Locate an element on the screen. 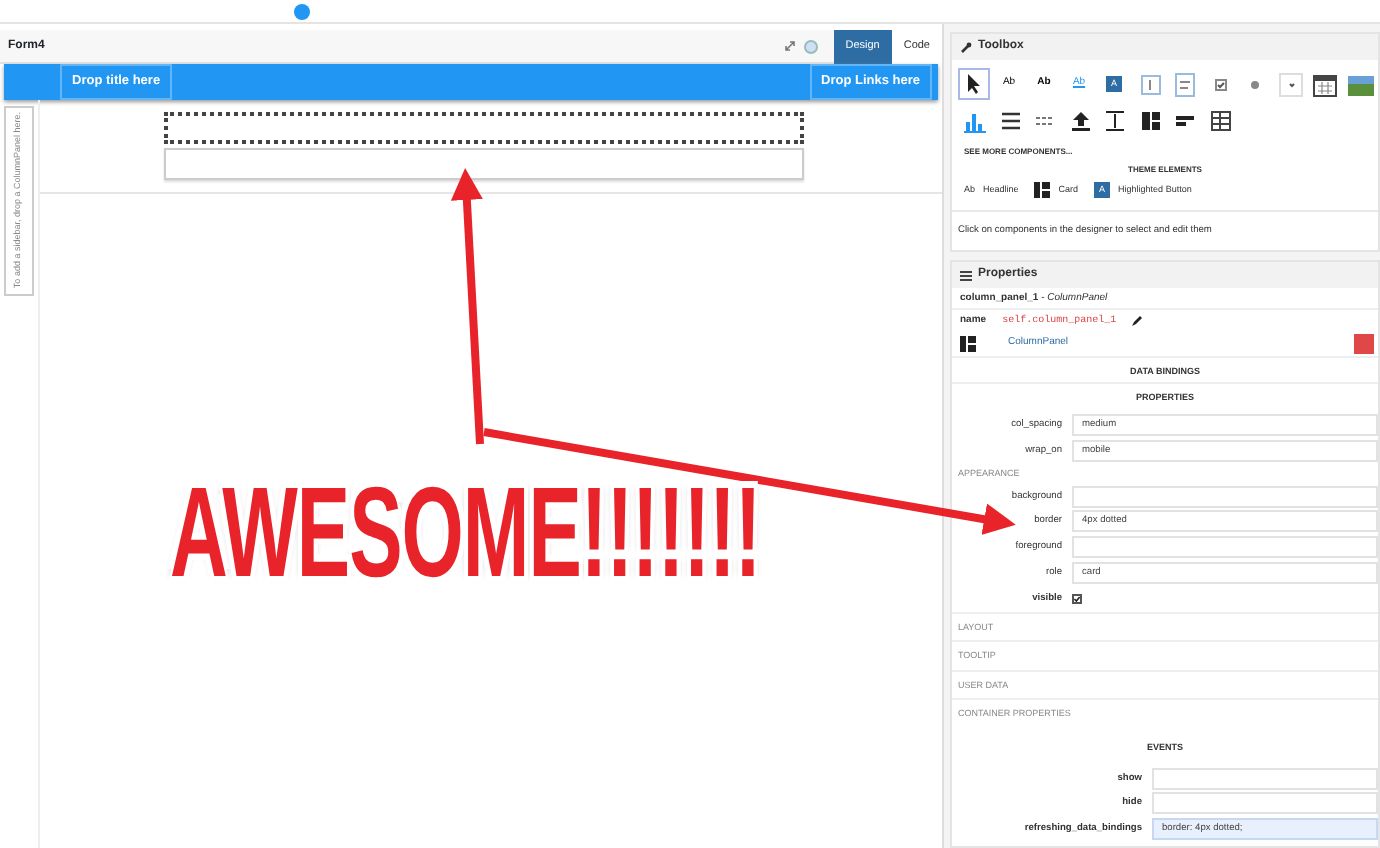 This screenshot has width=1380, height=848. pencil-icon is located at coordinates (1137, 321).